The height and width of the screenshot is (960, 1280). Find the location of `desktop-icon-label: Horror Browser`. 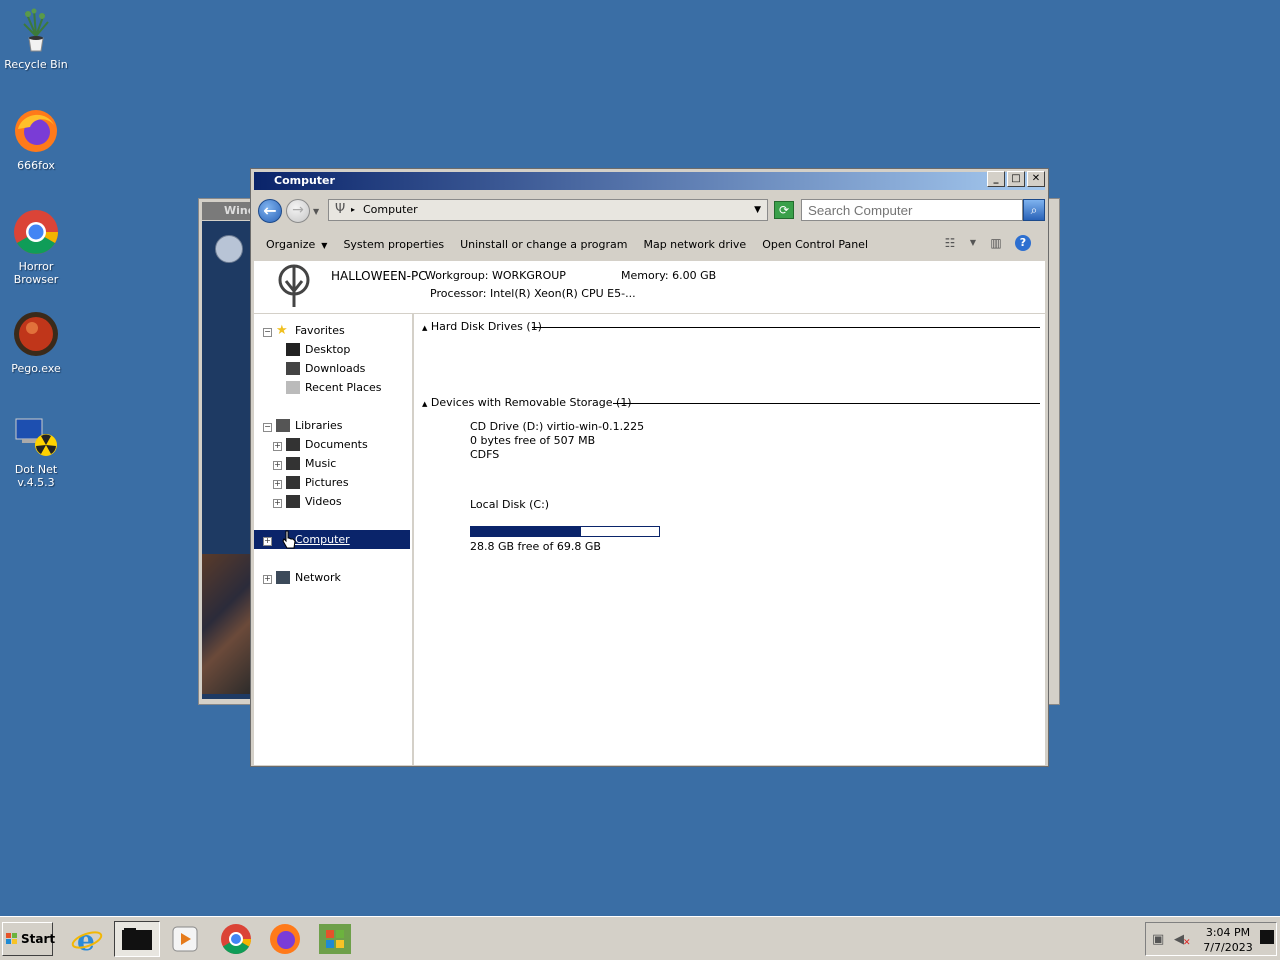

desktop-icon-label: Horror Browser is located at coordinates (36, 273).